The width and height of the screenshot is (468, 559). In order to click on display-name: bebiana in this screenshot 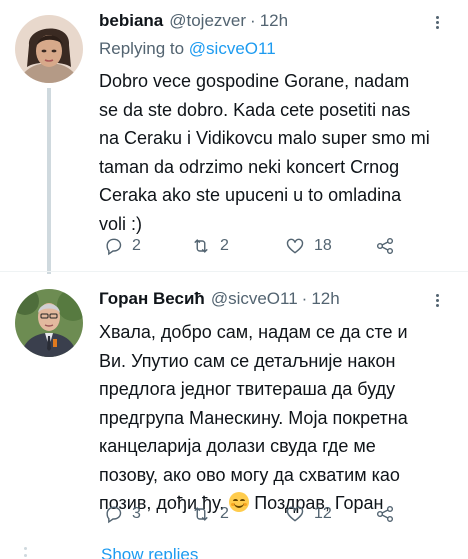, I will do `click(131, 21)`.